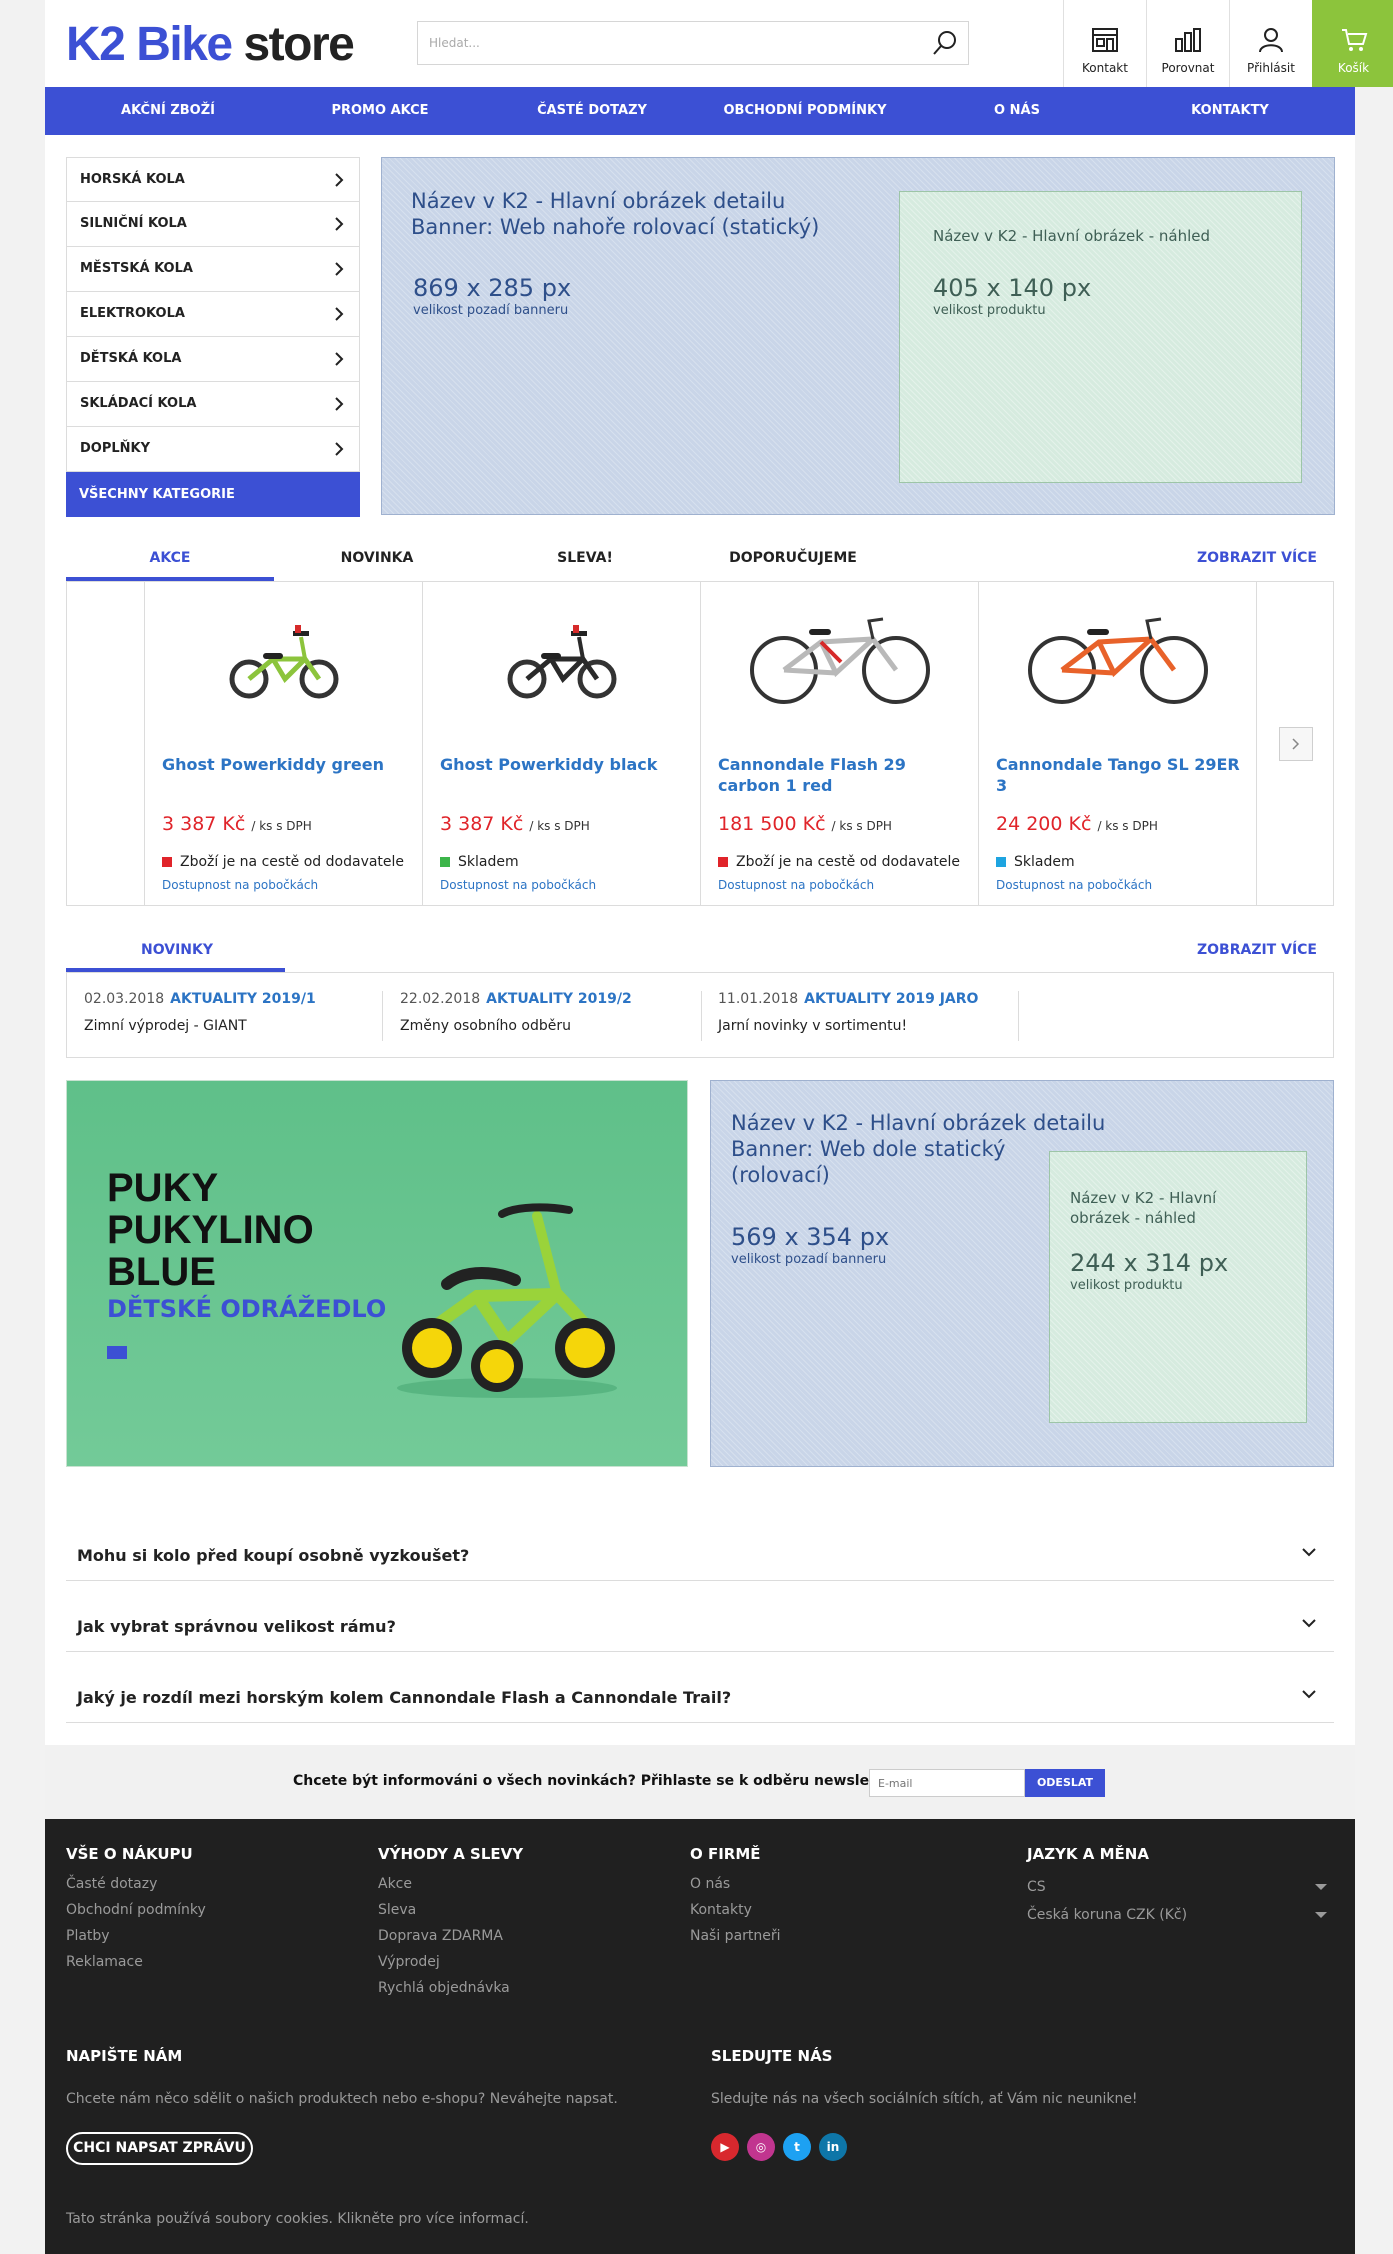  Describe the element at coordinates (213, 224) in the screenshot. I see `sidebar-item-silnicni-kola: SILNIČNÍ KOLA` at that location.